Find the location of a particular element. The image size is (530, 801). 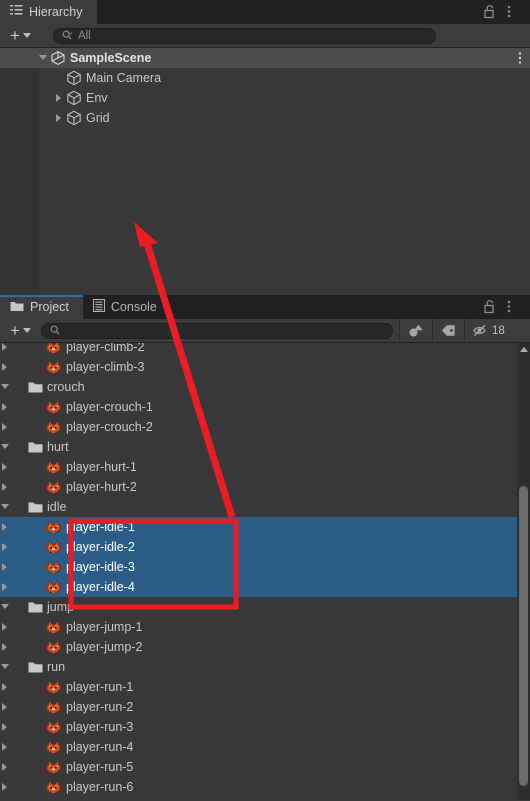

tab-hierarchy: Hierarchy is located at coordinates (48, 12).